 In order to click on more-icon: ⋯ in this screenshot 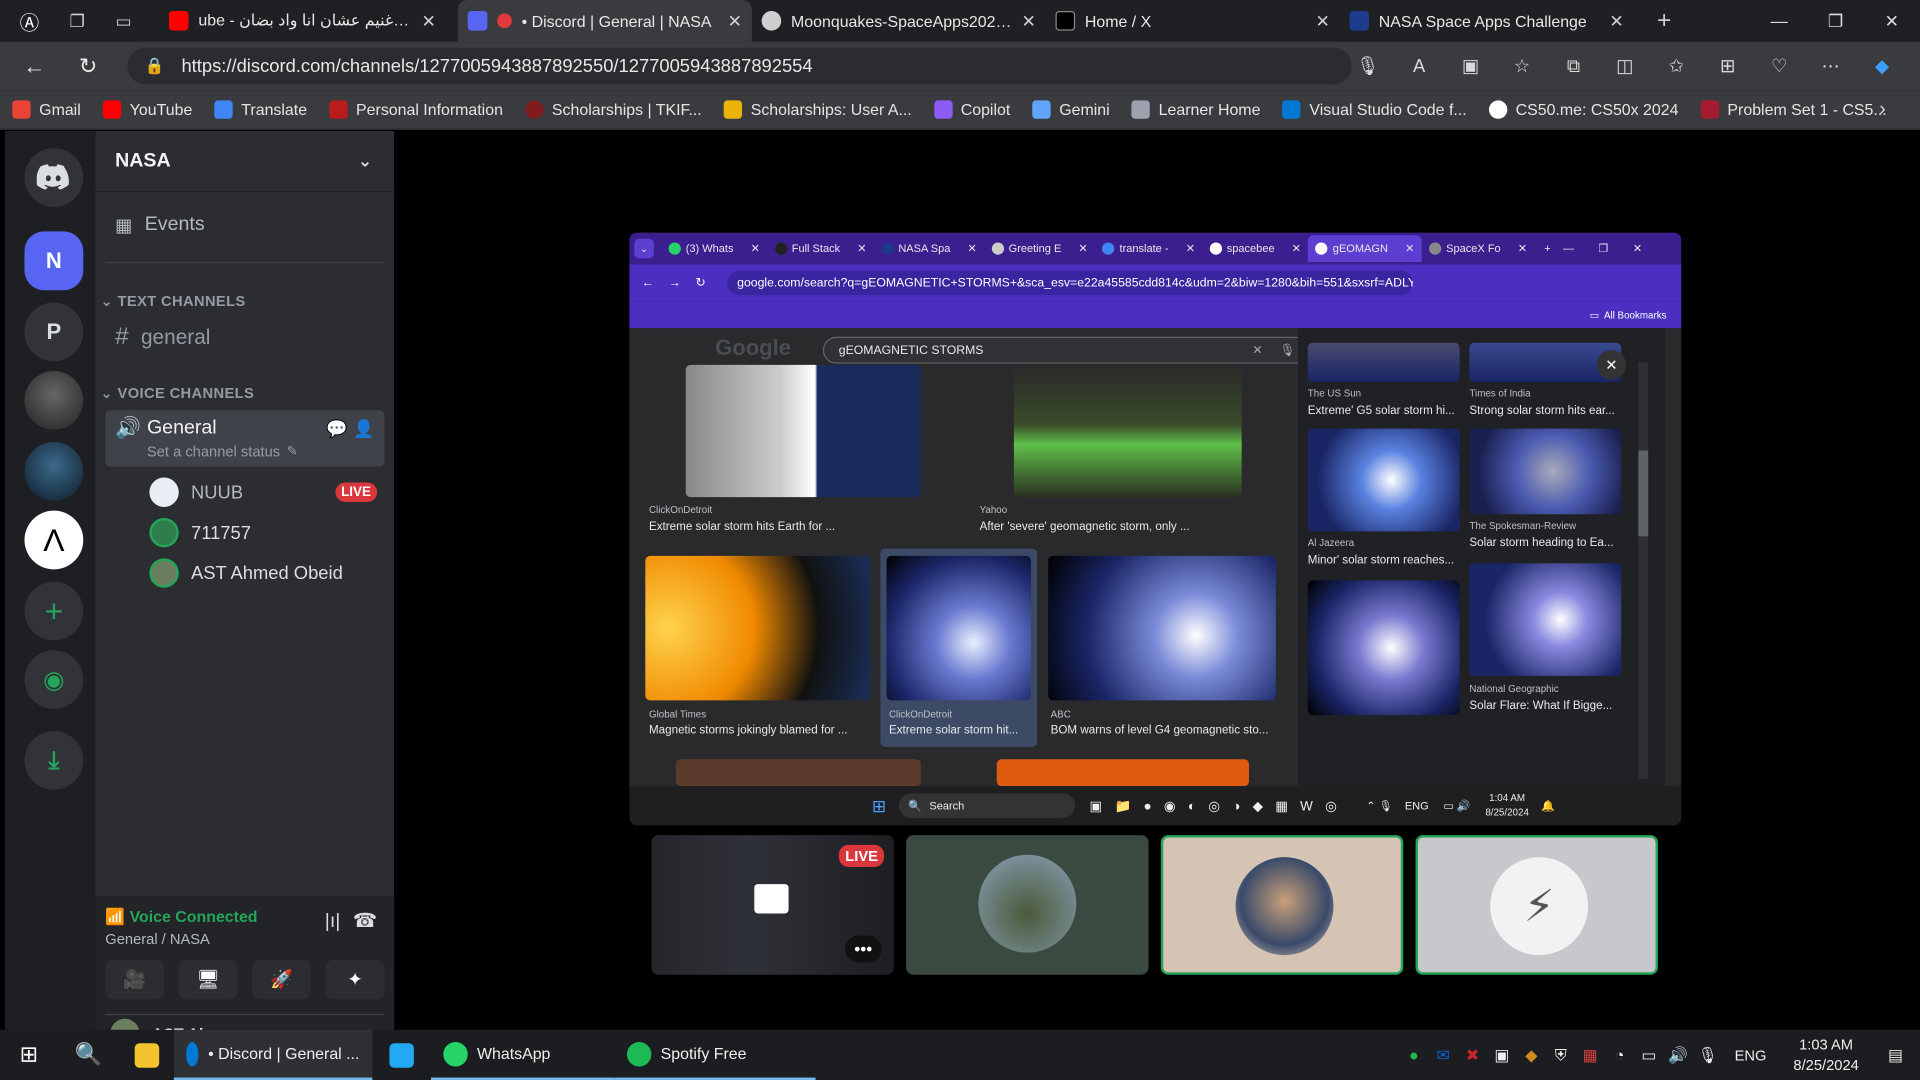, I will do `click(1830, 66)`.